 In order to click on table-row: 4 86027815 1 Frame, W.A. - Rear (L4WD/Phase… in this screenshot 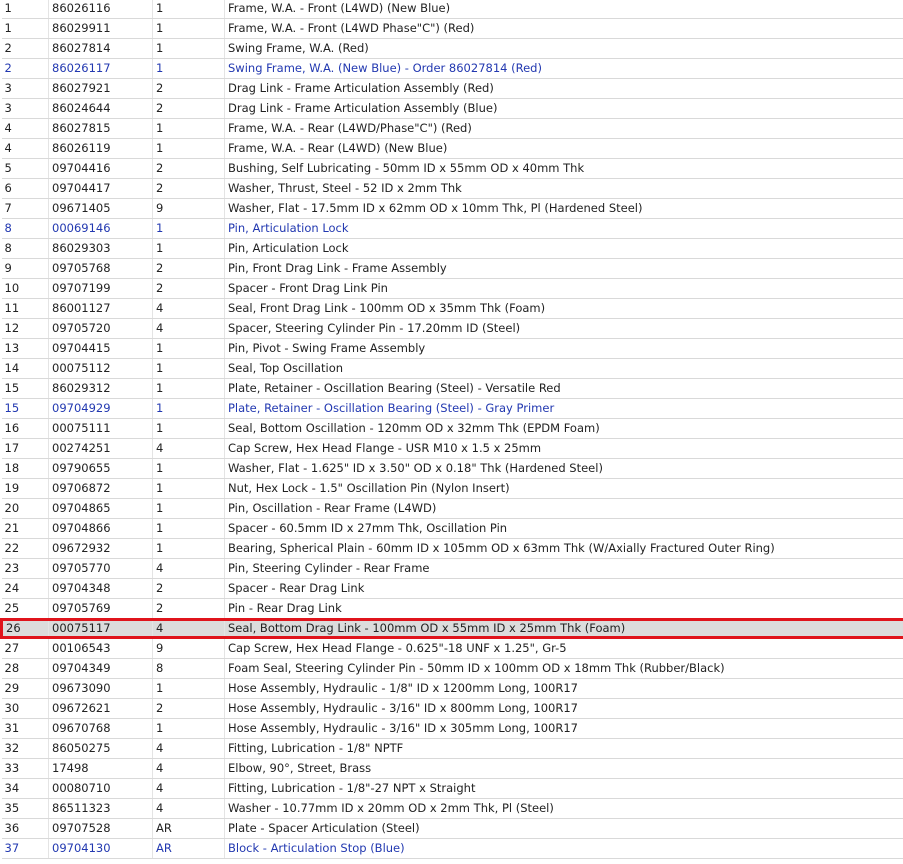, I will do `click(452, 128)`.